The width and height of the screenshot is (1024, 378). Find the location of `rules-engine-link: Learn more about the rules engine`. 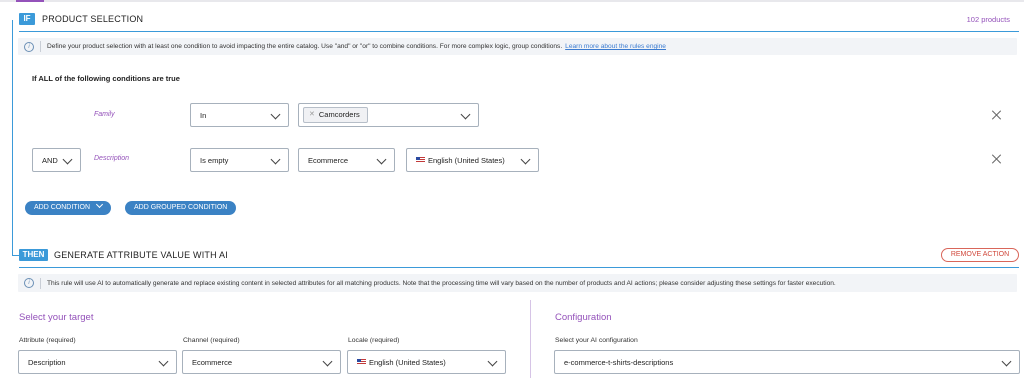

rules-engine-link: Learn more about the rules engine is located at coordinates (615, 46).